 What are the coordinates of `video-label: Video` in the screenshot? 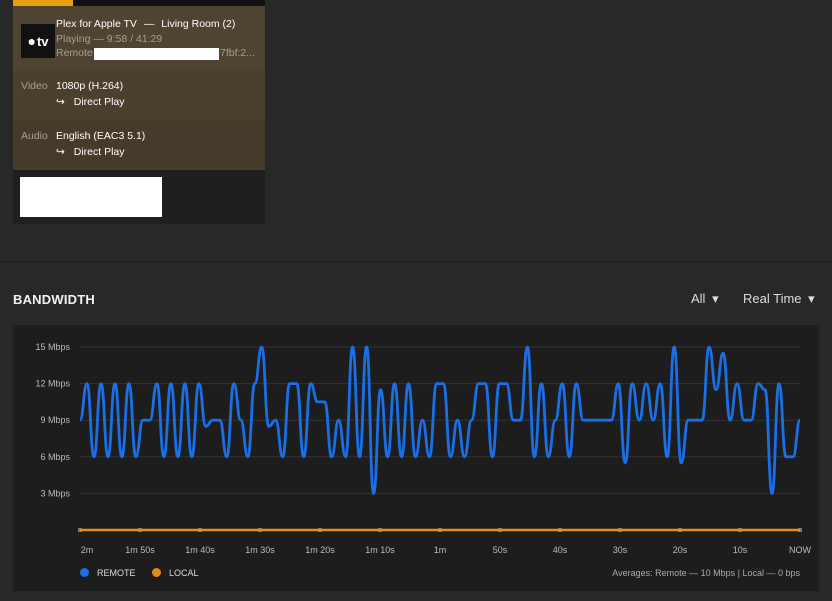 It's located at (34, 86).